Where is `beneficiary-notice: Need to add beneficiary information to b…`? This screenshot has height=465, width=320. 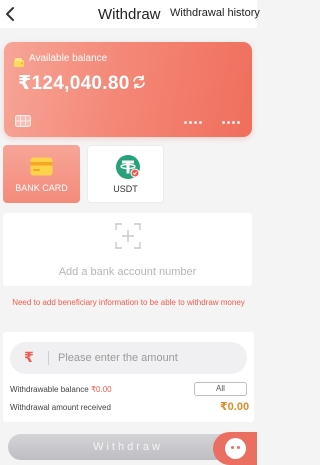 beneficiary-notice: Need to add beneficiary information to b… is located at coordinates (128, 302).